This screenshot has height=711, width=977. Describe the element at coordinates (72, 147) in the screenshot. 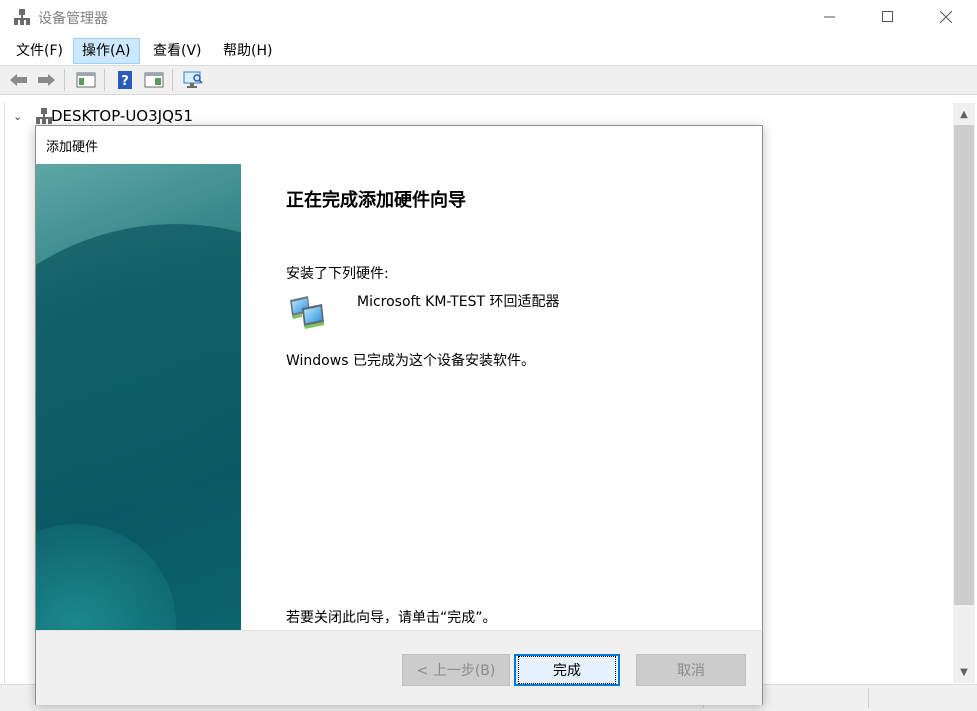

I see `dialog-title: 添加硬件` at that location.